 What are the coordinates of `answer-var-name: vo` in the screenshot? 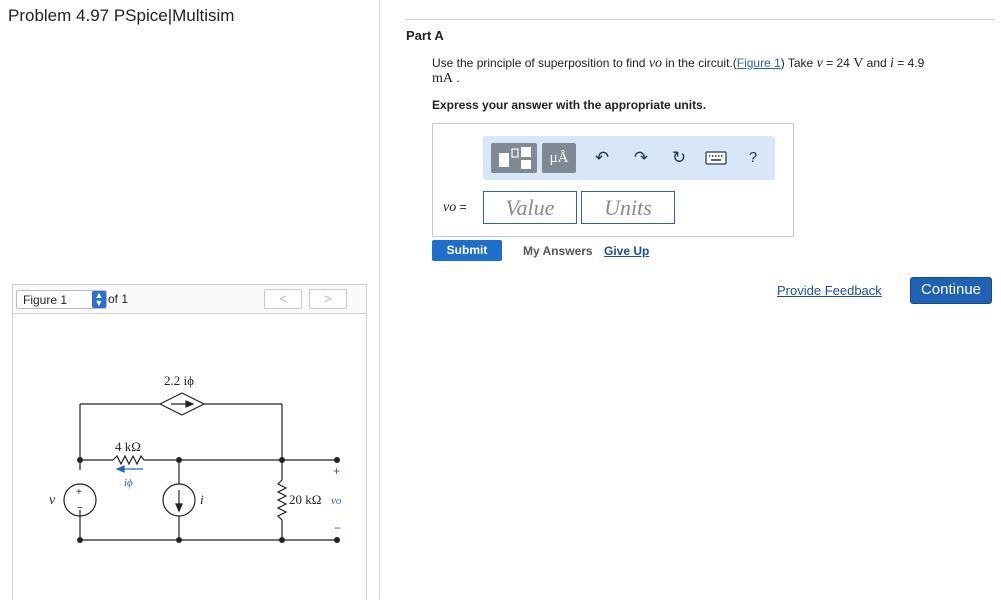 It's located at (450, 207).